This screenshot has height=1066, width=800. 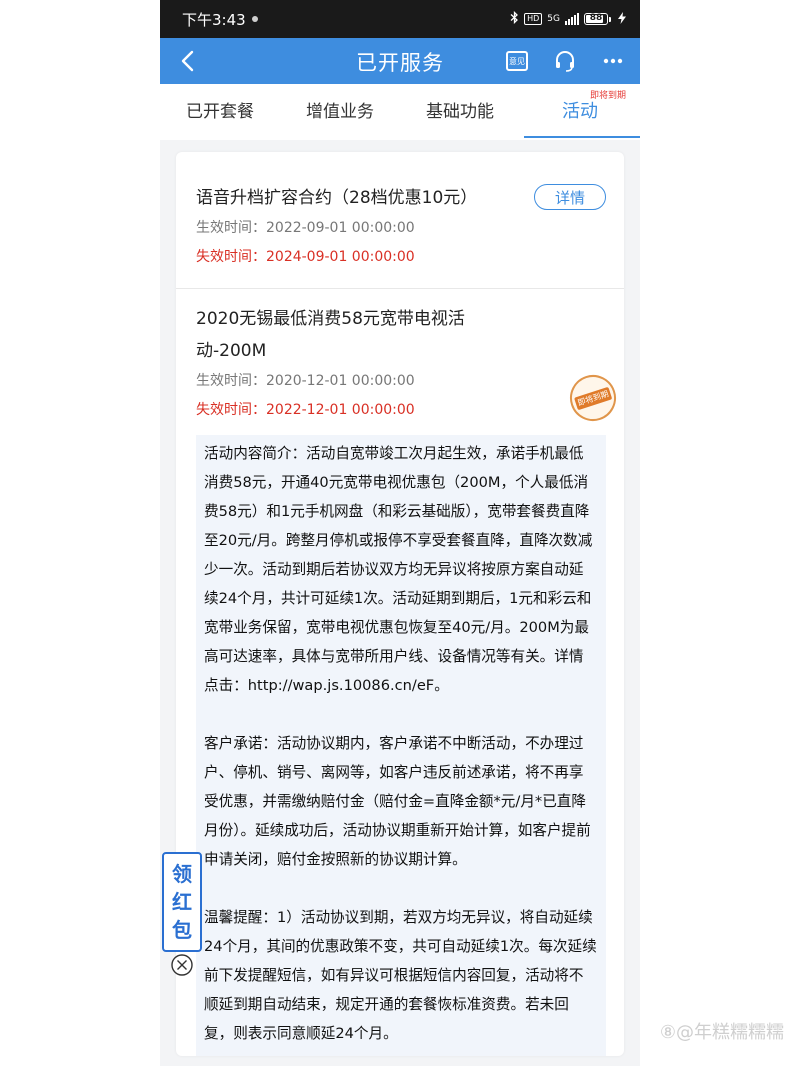 I want to click on charging-icon, so click(x=622, y=19).